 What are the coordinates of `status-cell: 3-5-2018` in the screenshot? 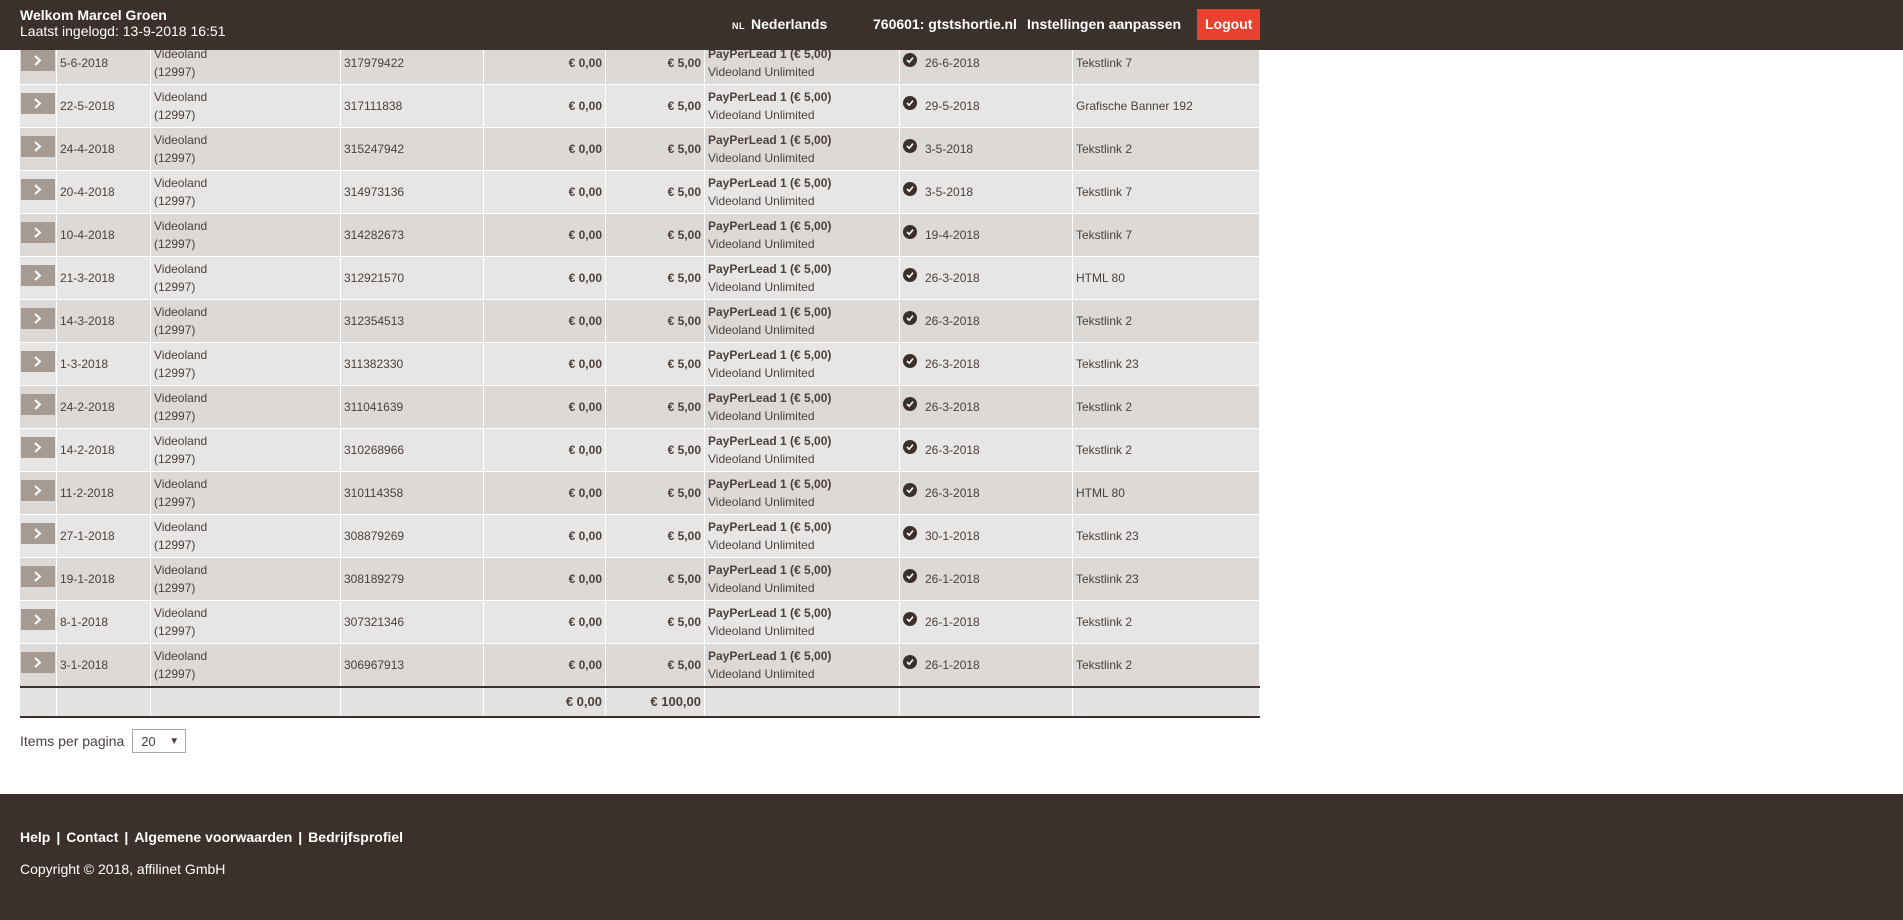 It's located at (986, 192).